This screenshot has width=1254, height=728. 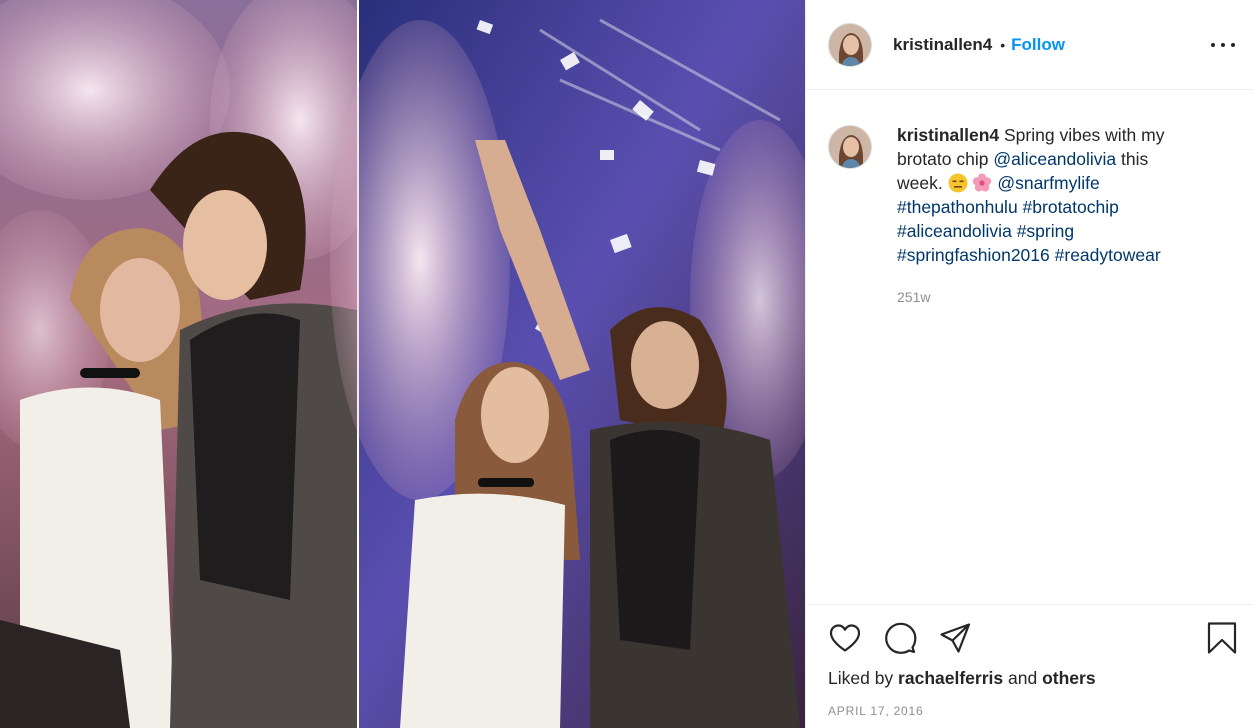 I want to click on author-username: kristinallen4, so click(x=942, y=45).